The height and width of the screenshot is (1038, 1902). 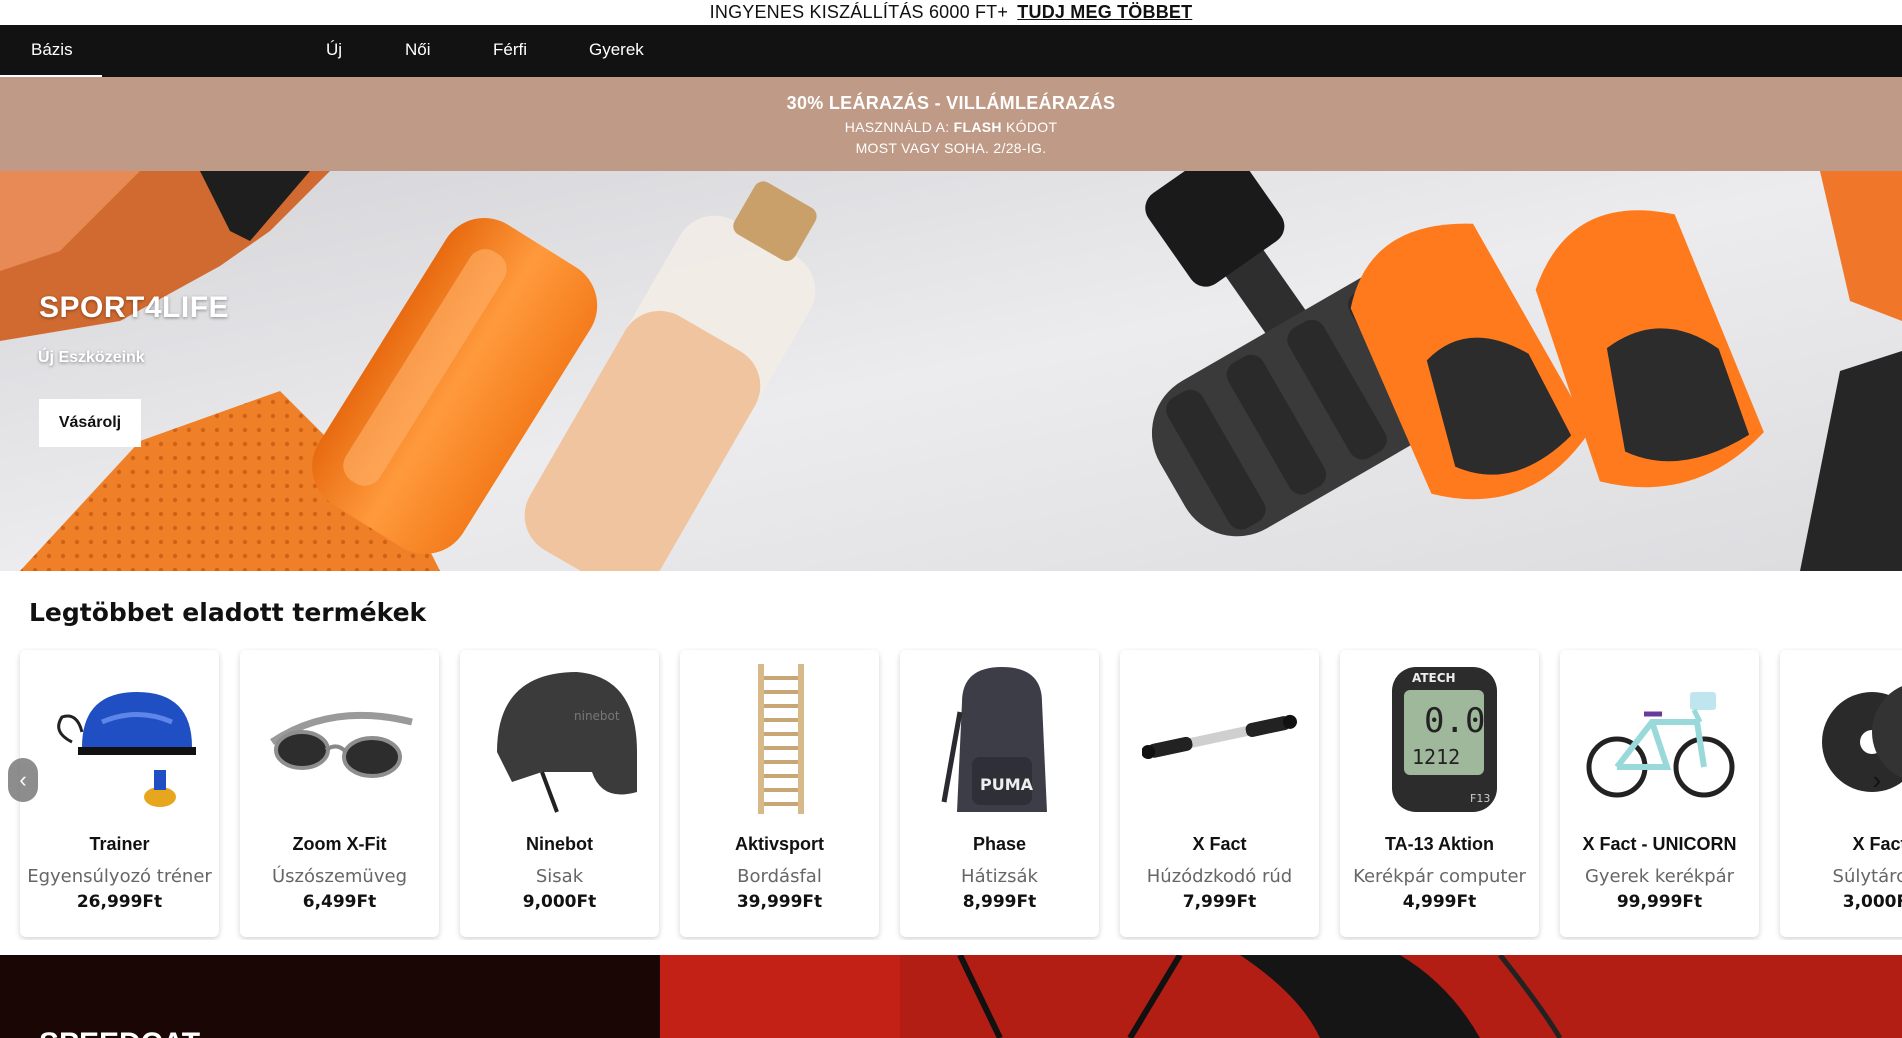 I want to click on carousel-next-button: ›, so click(x=1877, y=780).